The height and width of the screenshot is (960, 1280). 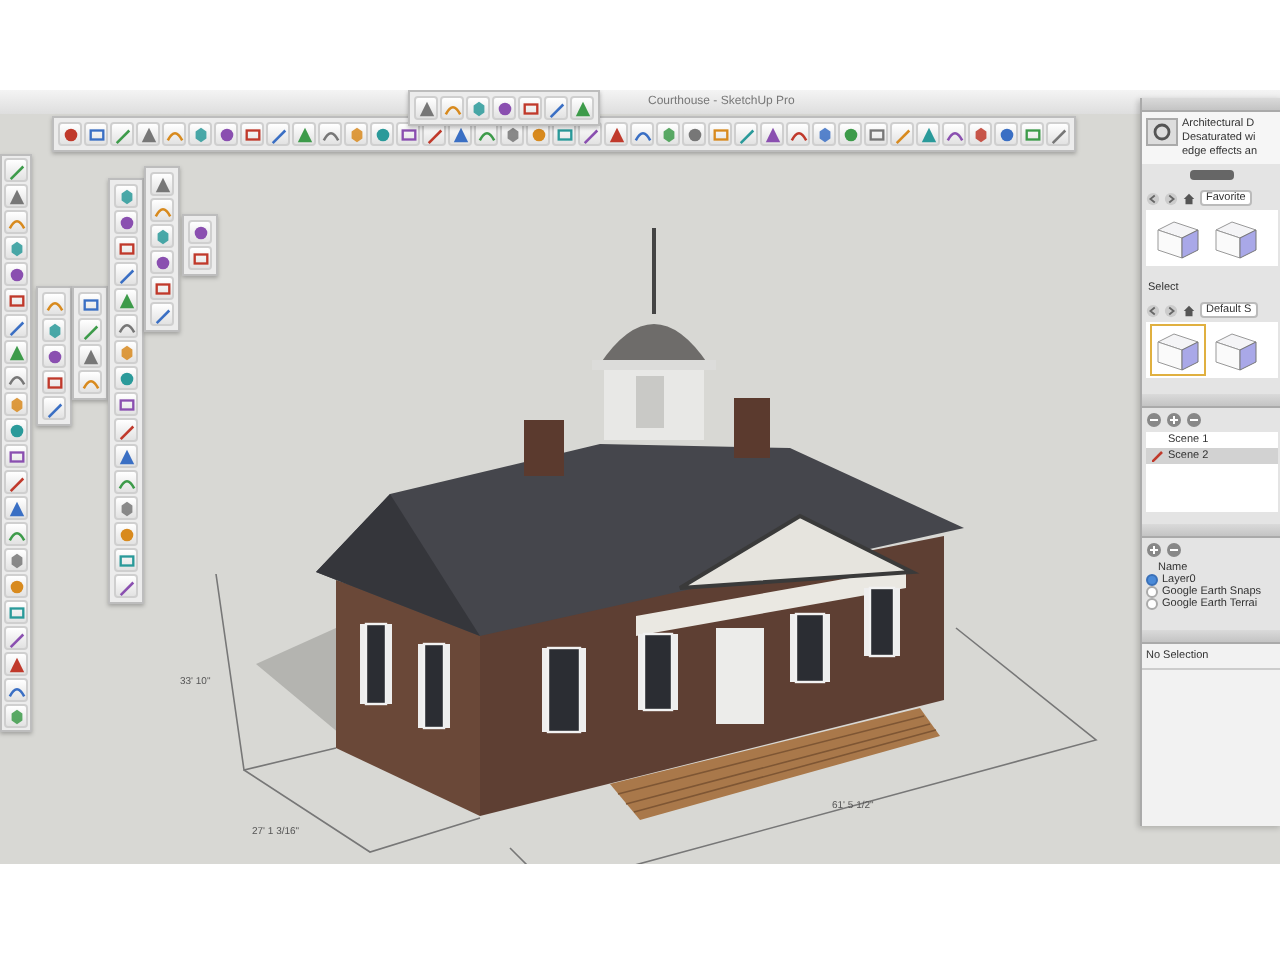 I want to click on home-icon, so click(x=1189, y=310).